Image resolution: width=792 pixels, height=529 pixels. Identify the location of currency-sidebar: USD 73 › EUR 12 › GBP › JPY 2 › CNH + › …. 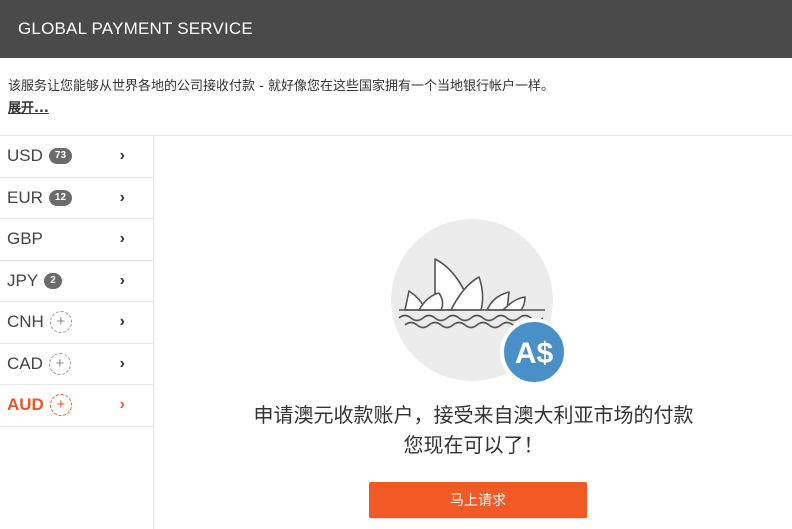
(77, 332).